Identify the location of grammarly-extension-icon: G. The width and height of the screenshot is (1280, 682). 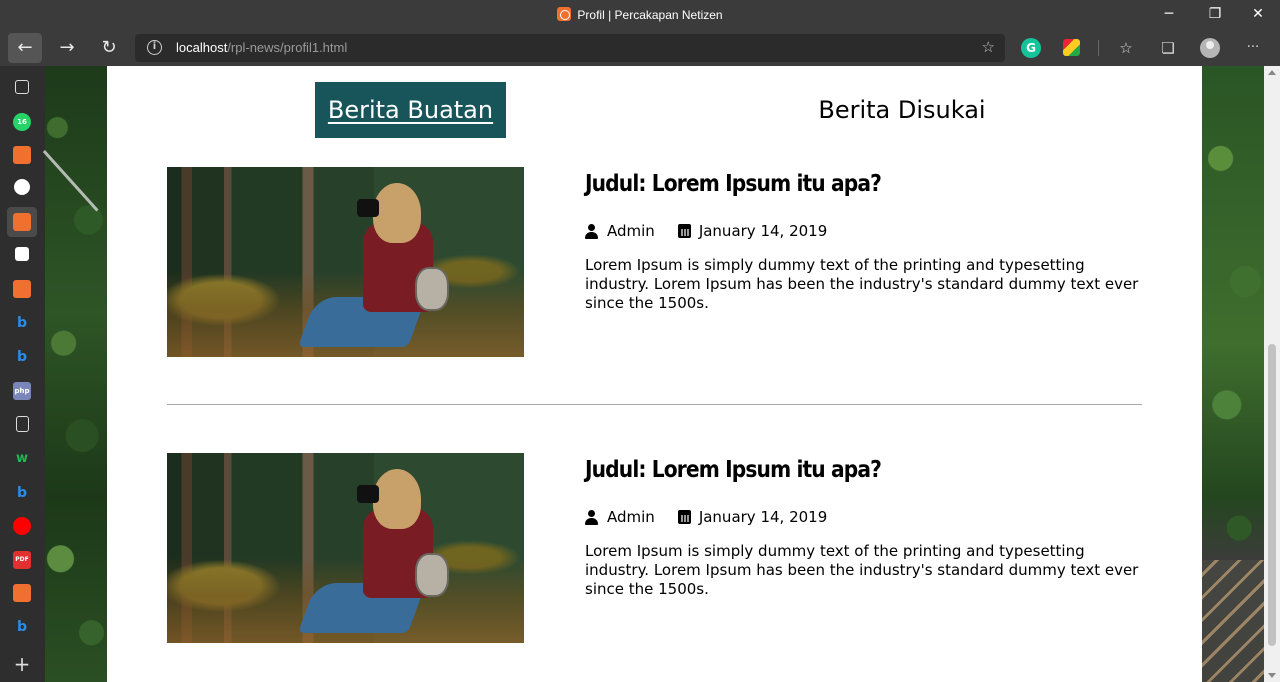
(1031, 48).